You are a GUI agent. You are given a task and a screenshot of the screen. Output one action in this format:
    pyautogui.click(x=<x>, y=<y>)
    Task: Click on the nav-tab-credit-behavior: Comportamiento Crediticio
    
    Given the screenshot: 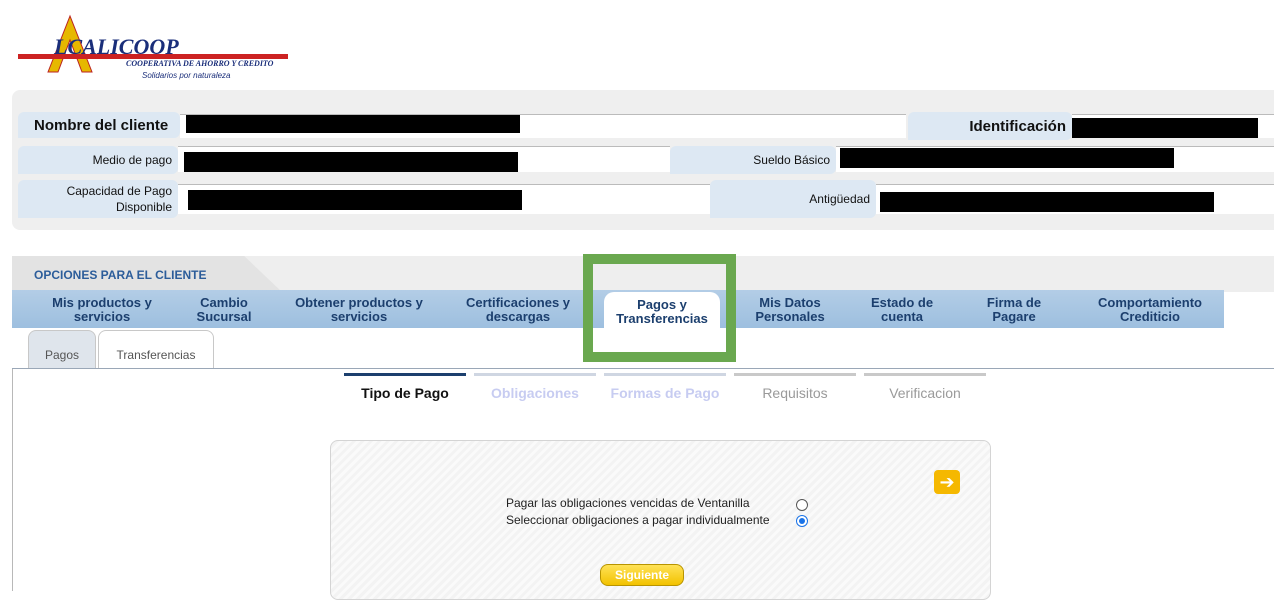 What is the action you would take?
    pyautogui.click(x=1150, y=309)
    